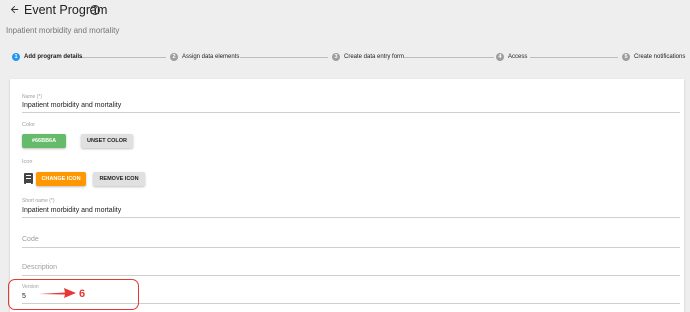 The height and width of the screenshot is (312, 690). What do you see at coordinates (500, 57) in the screenshot?
I see `step-number: 4` at bounding box center [500, 57].